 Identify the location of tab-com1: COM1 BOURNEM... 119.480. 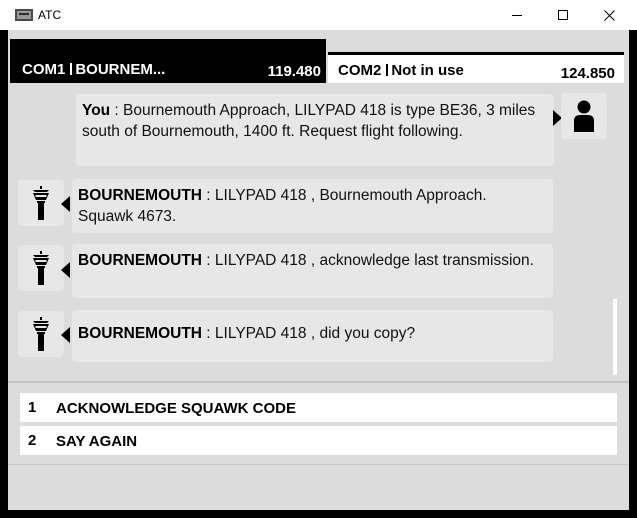
(168, 61).